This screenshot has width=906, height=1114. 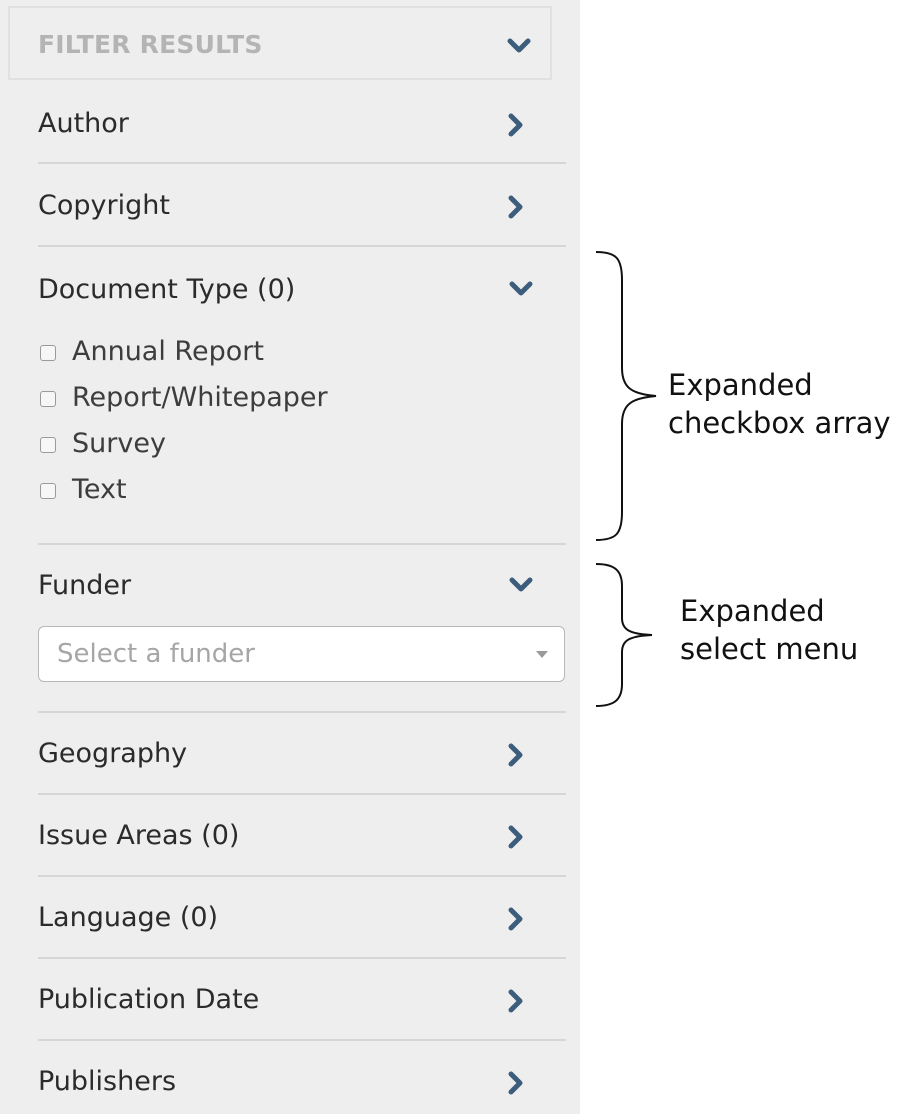 I want to click on section-document-type: Document Type (0), so click(x=302, y=293).